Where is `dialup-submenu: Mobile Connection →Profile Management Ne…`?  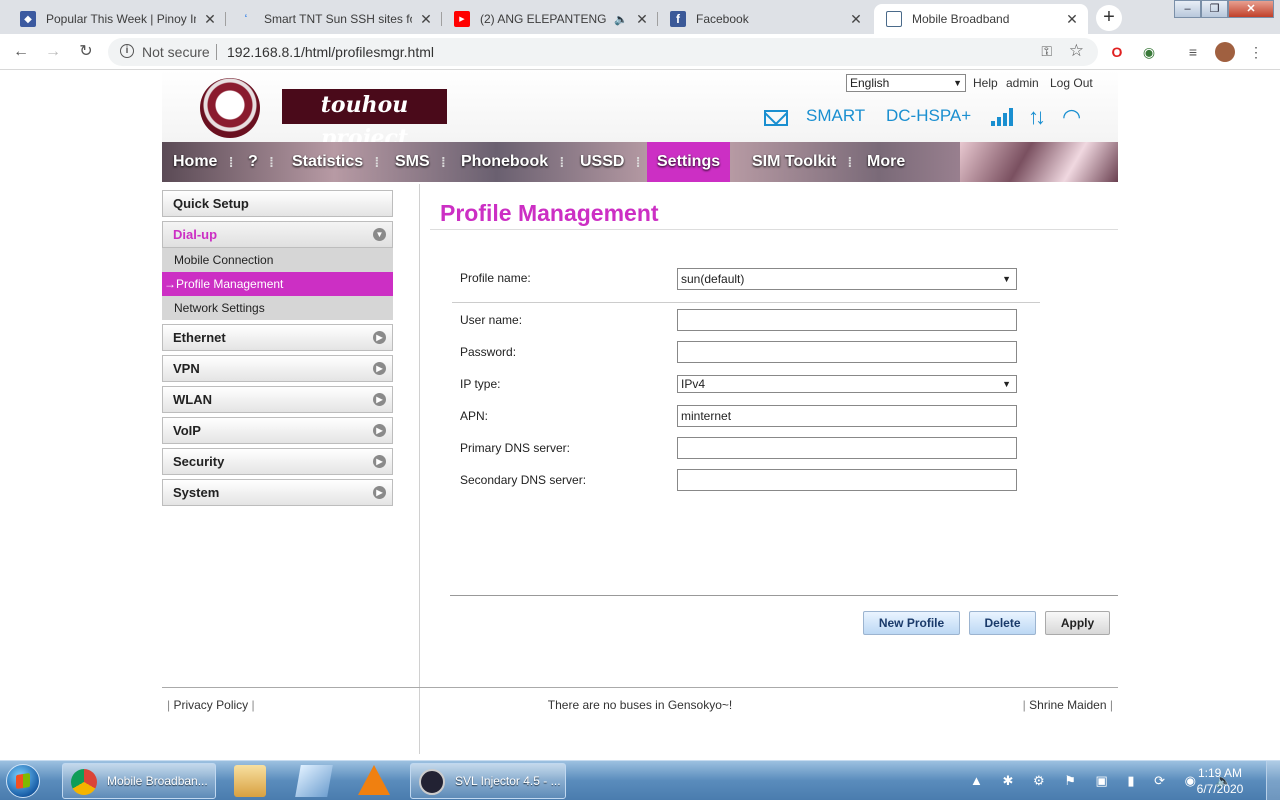
dialup-submenu: Mobile Connection →Profile Management Ne… is located at coordinates (277, 284).